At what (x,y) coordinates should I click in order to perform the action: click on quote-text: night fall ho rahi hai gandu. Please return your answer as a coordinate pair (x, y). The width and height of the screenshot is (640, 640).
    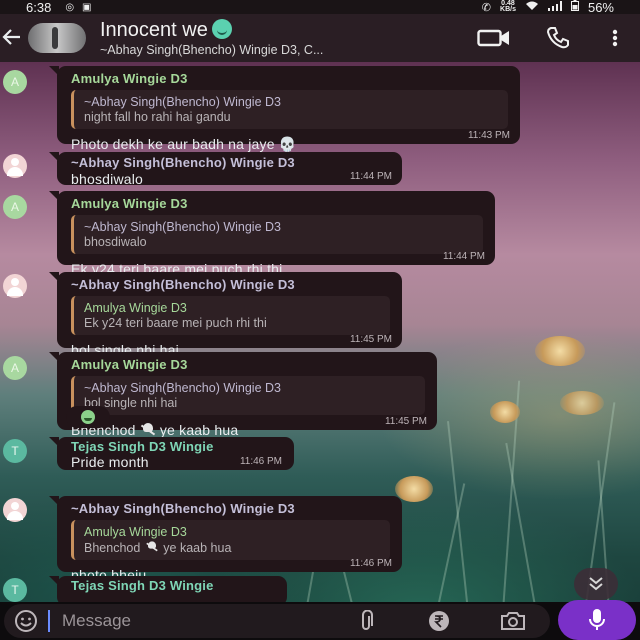
    Looking at the image, I should click on (157, 117).